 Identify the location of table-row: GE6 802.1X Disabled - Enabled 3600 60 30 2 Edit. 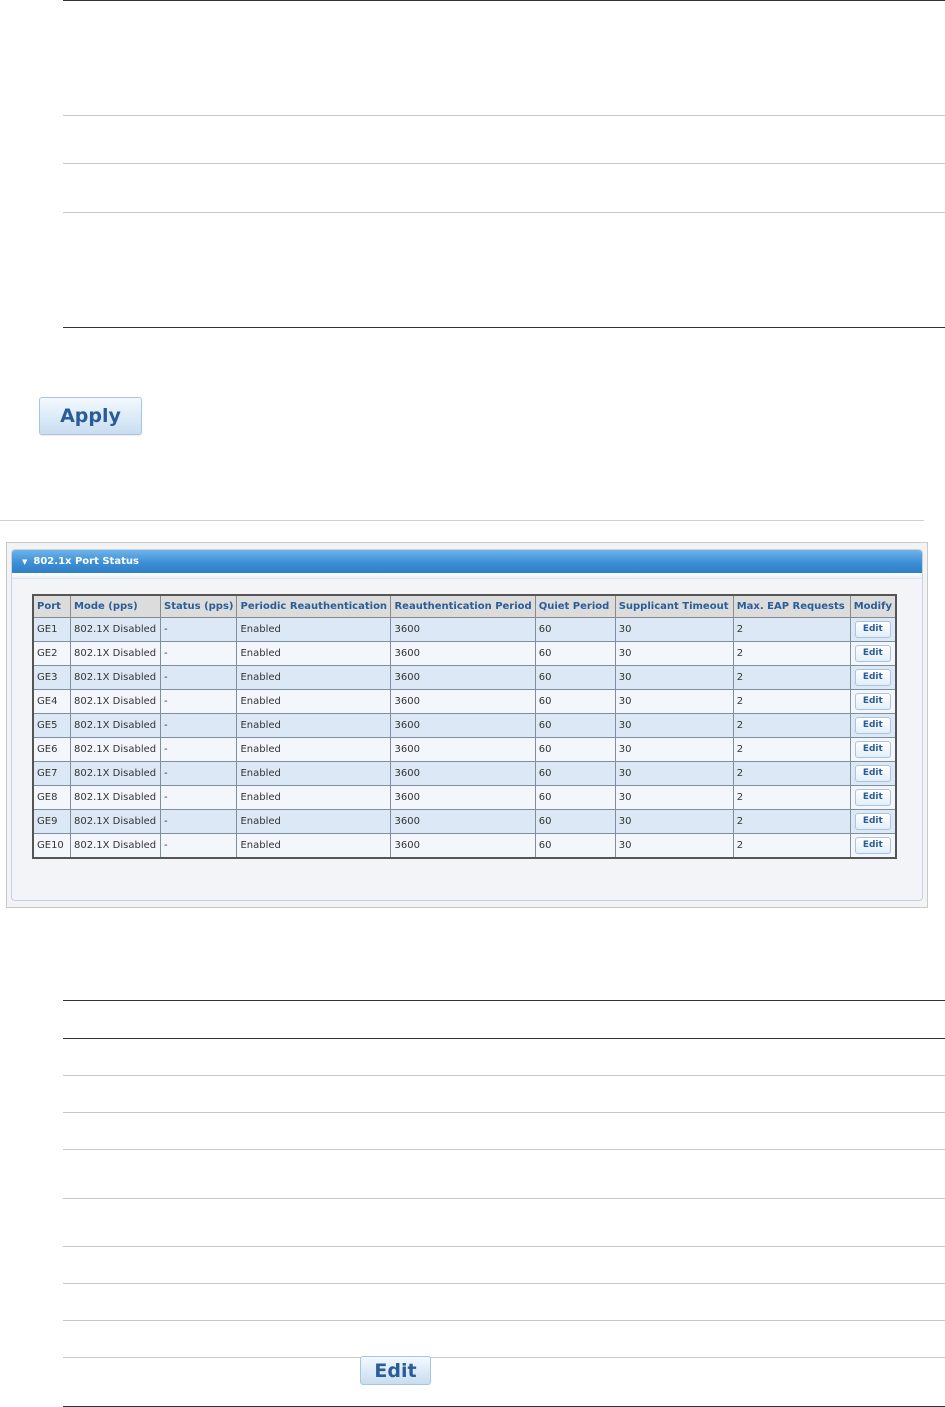
(464, 749).